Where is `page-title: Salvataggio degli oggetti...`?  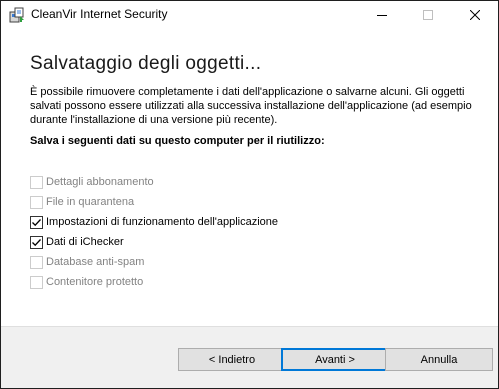 page-title: Salvataggio degli oggetti... is located at coordinates (146, 63).